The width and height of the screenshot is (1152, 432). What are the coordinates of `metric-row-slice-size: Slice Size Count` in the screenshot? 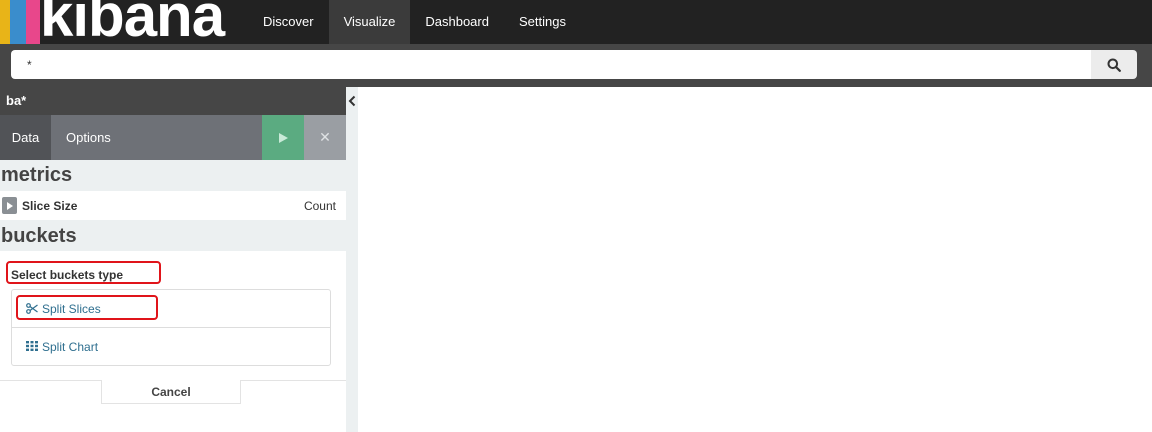 It's located at (173, 205).